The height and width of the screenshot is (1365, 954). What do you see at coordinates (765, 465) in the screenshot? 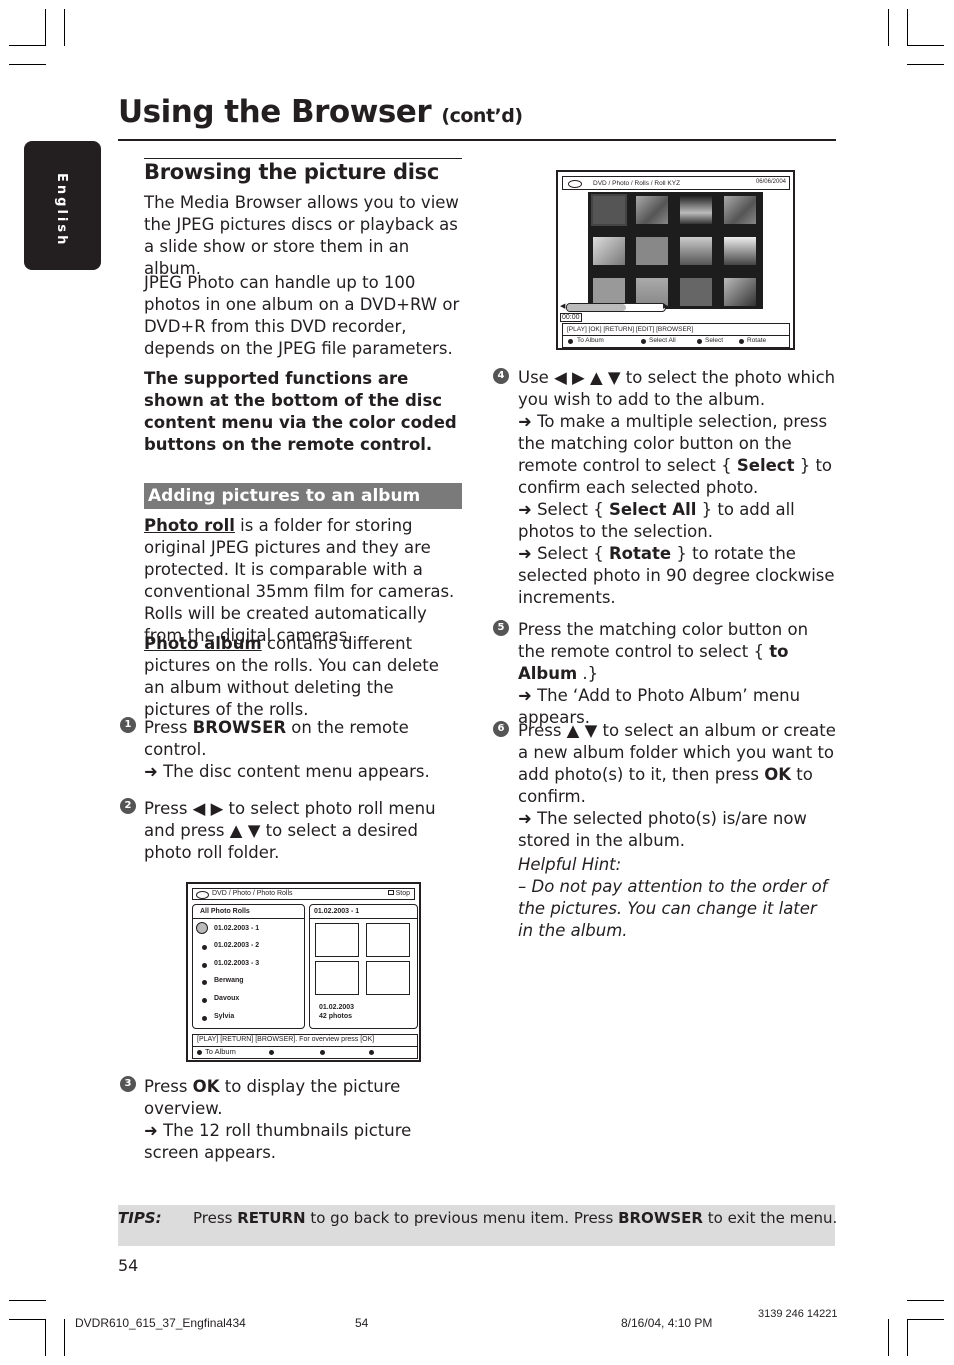
I see `step-4-key-select: Select` at bounding box center [765, 465].